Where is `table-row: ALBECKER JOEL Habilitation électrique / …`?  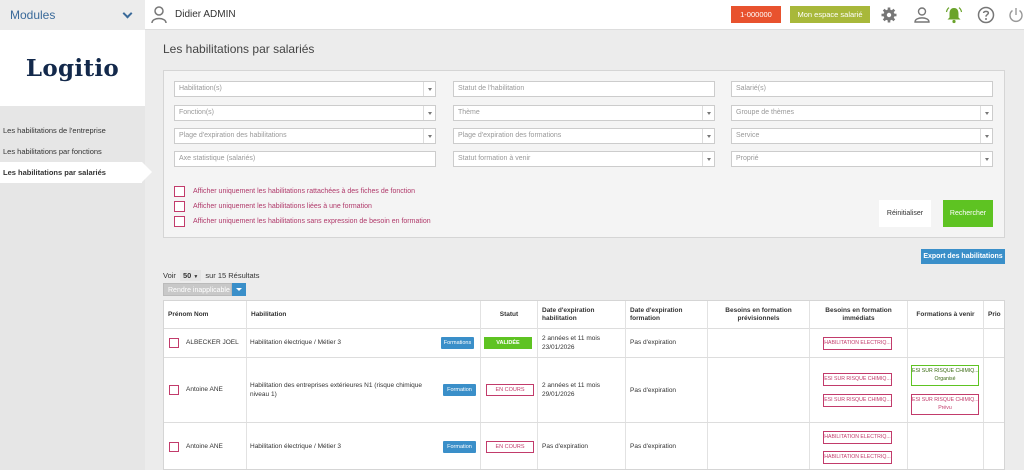 table-row: ALBECKER JOEL Habilitation électrique / … is located at coordinates (584, 343).